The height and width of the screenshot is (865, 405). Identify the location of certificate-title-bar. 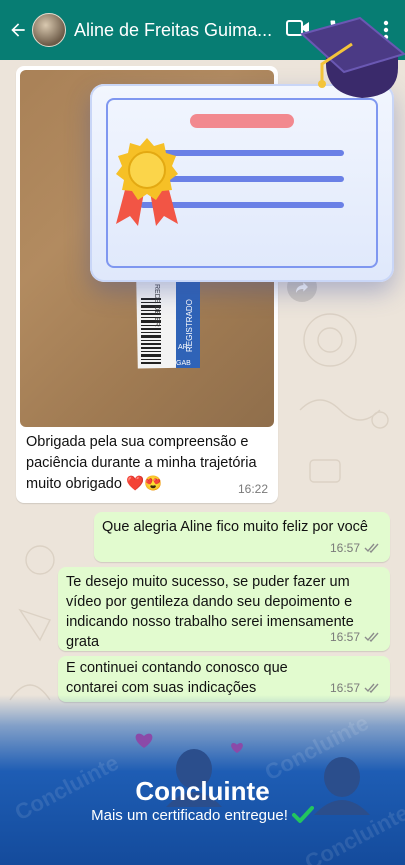
(242, 121).